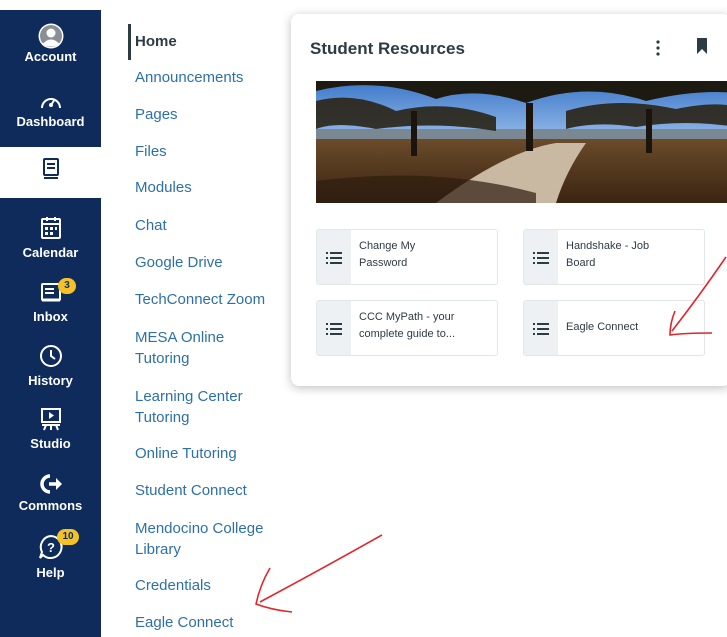  I want to click on course-nav-techconnect-zoom: TechConnect Zoom, so click(211, 300).